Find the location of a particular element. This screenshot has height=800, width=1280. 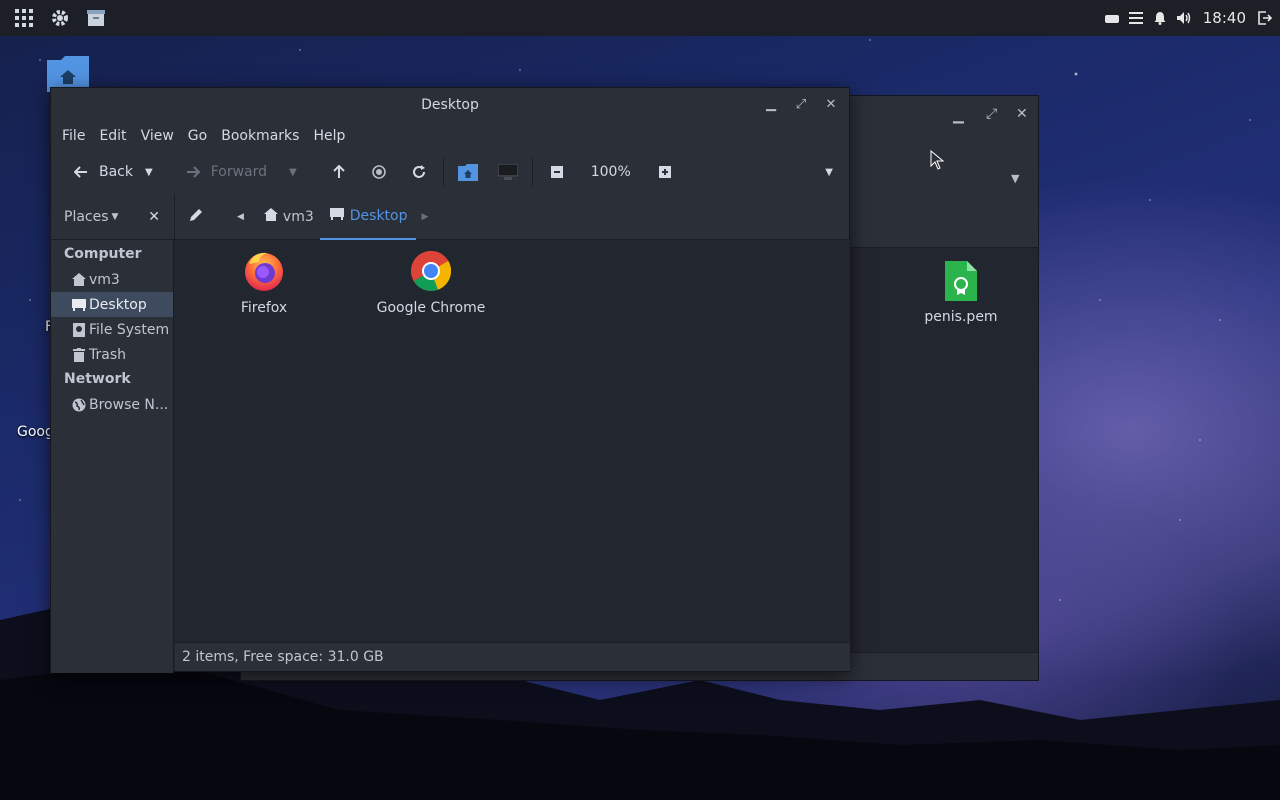

home-folder-icon is located at coordinates (468, 172).